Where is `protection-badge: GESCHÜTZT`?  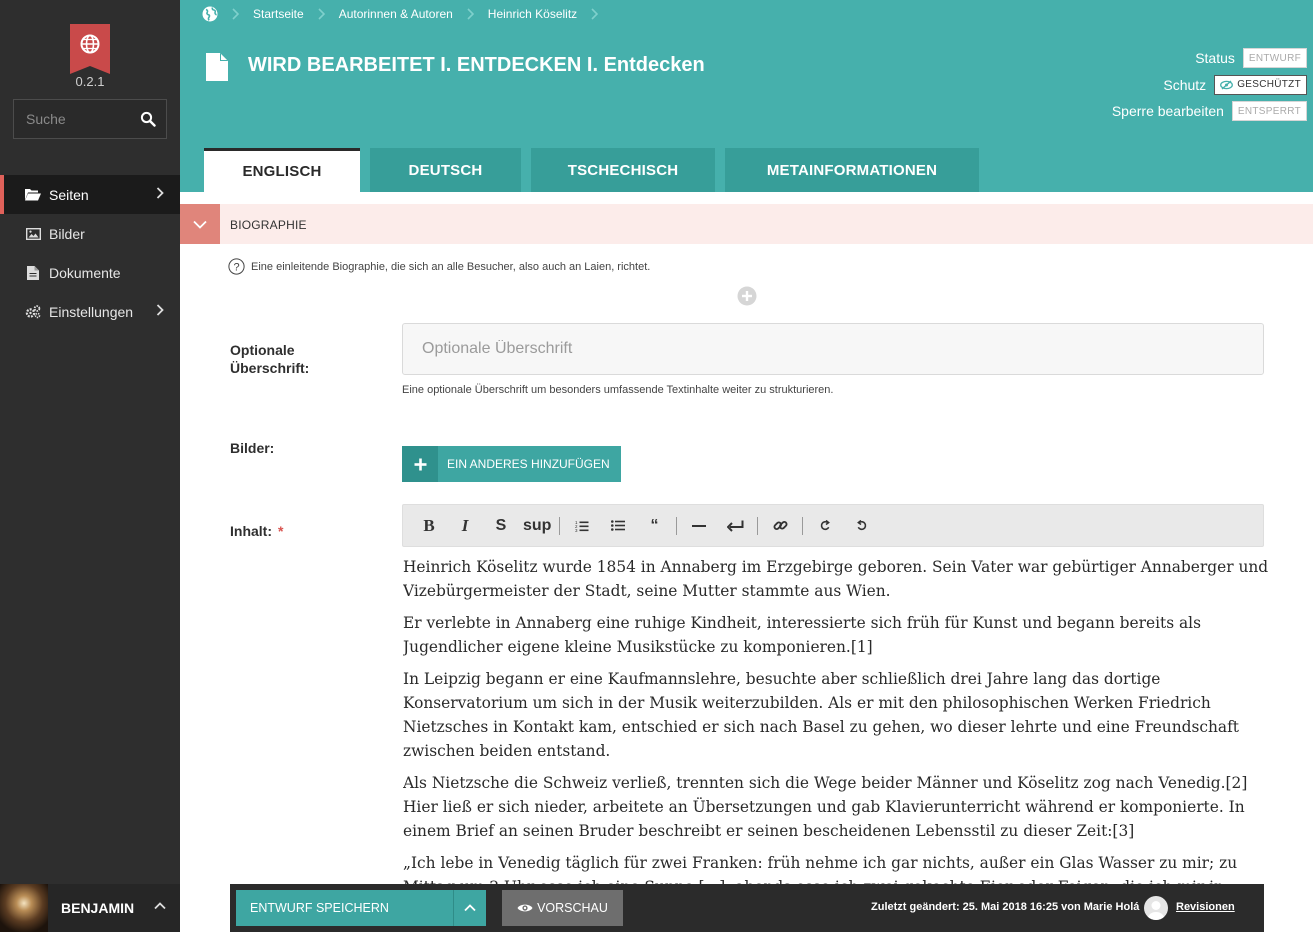
protection-badge: GESCHÜTZT is located at coordinates (1260, 84).